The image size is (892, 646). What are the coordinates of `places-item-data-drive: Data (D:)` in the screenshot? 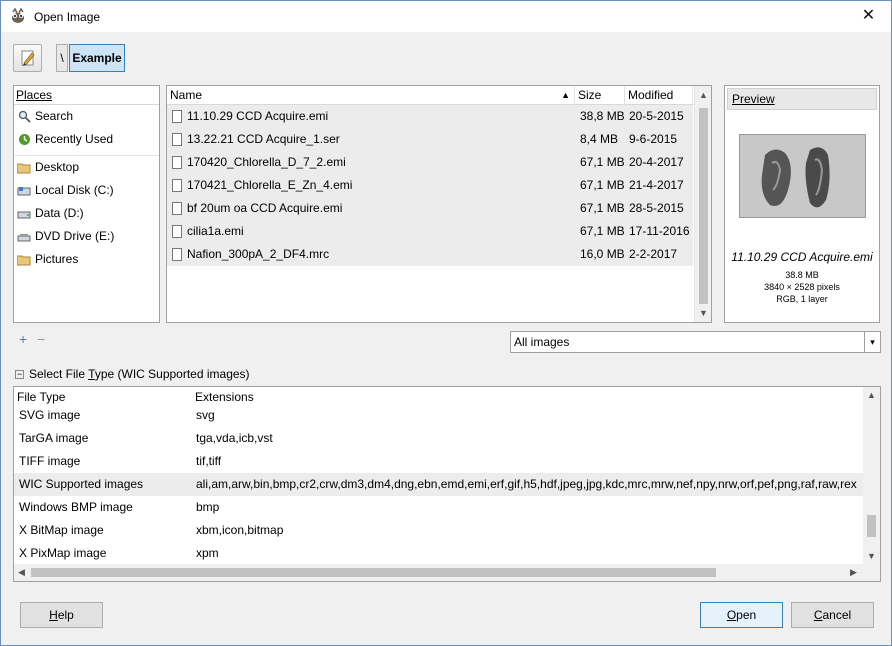 It's located at (86, 213).